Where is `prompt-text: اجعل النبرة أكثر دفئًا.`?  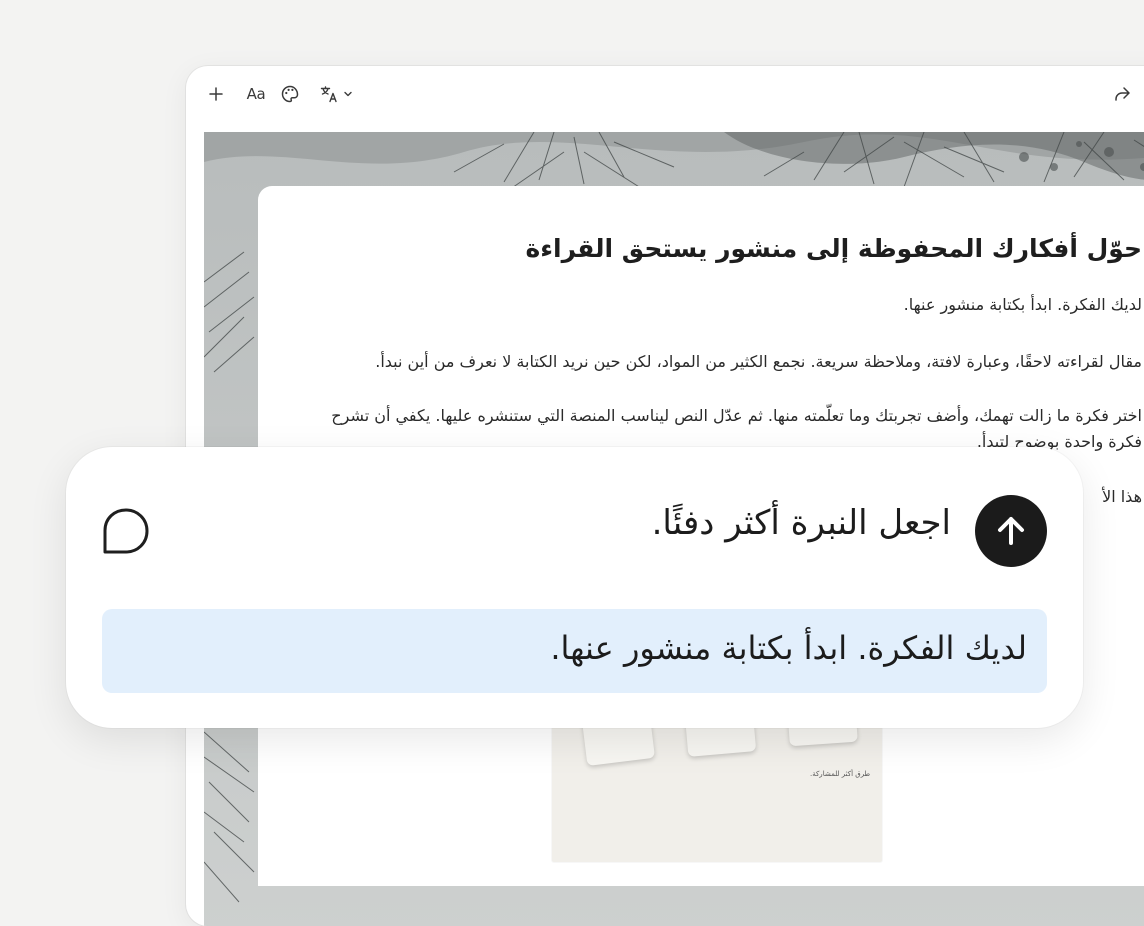 prompt-text: اجعل النبرة أكثر دفئًا. is located at coordinates (801, 523).